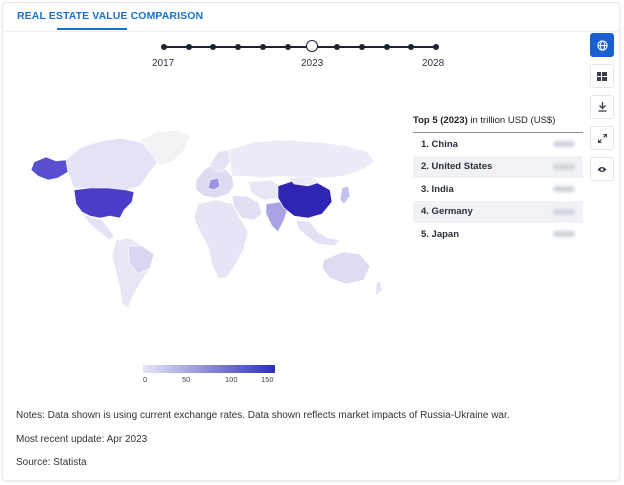 The width and height of the screenshot is (624, 485). I want to click on ranking-row: 2. United States, so click(498, 166).